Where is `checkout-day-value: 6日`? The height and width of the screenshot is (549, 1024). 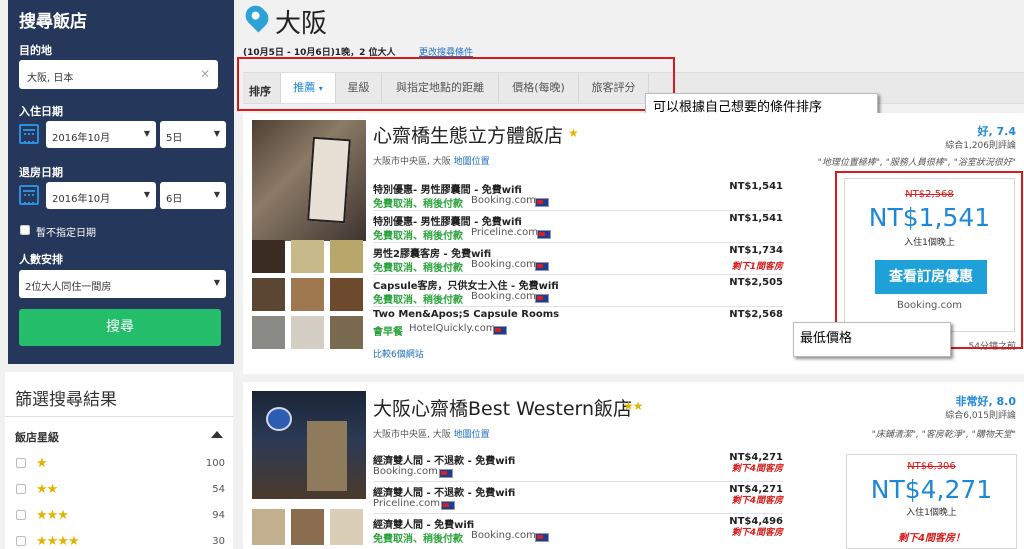 checkout-day-value: 6日 is located at coordinates (174, 199).